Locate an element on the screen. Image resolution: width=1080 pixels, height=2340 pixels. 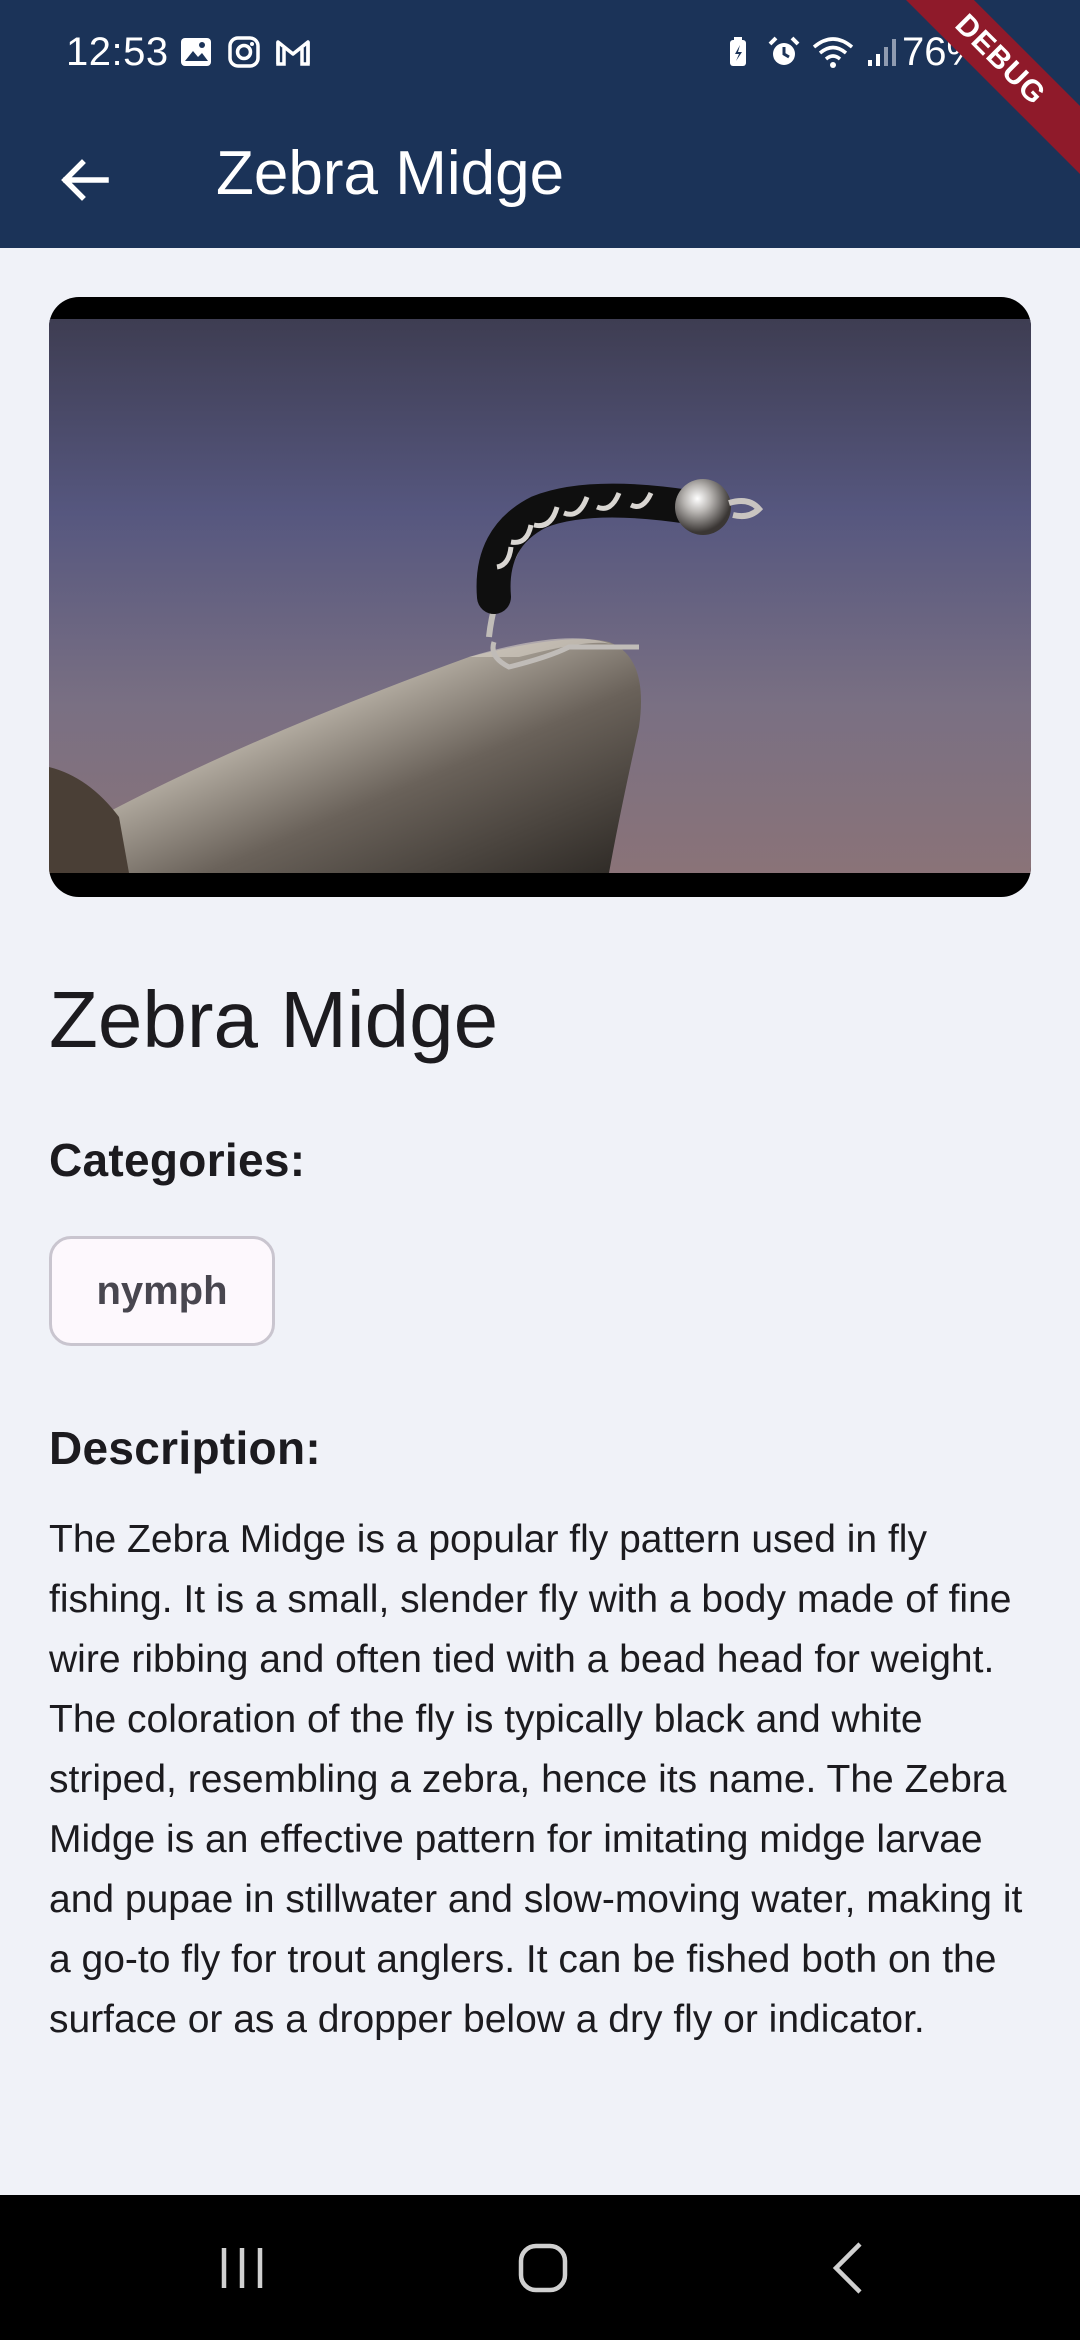
home-icon is located at coordinates (543, 2267).